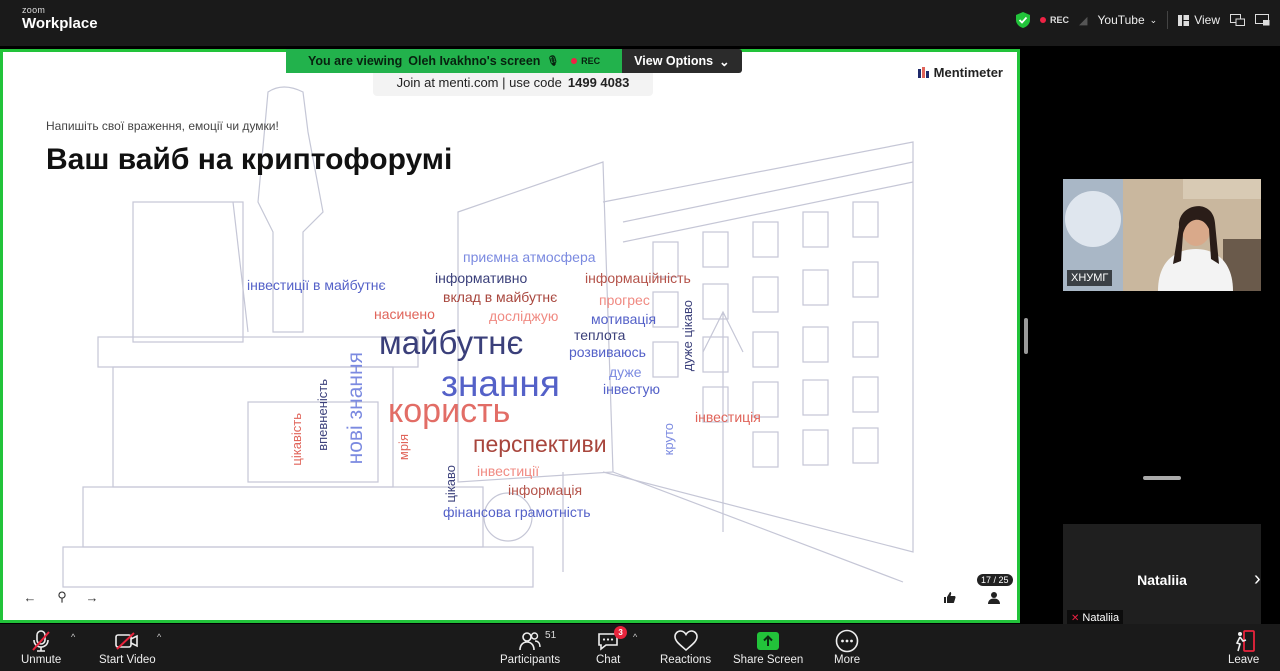  What do you see at coordinates (355, 61) in the screenshot?
I see `viewing-prefix: You are viewing` at bounding box center [355, 61].